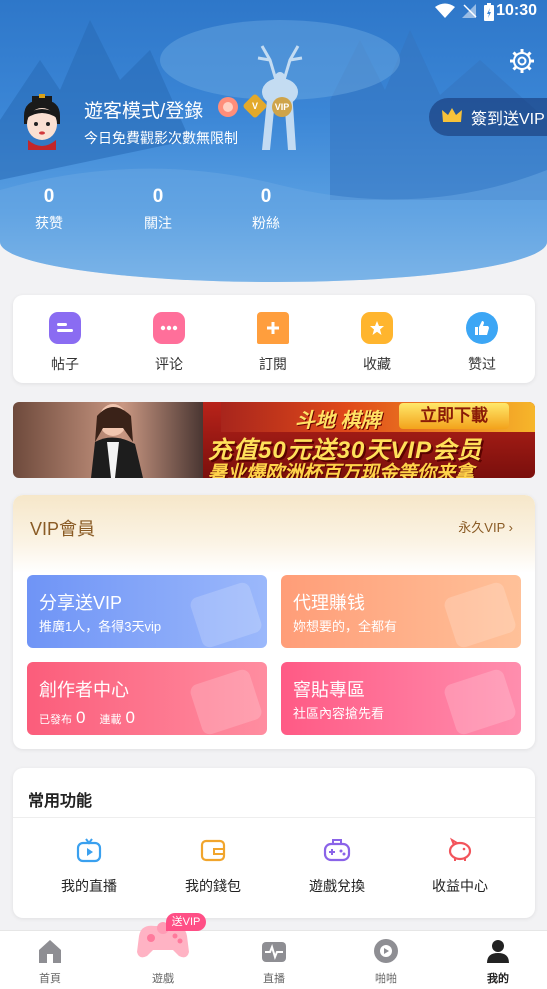 The height and width of the screenshot is (989, 547). I want to click on avatar, so click(42, 122).